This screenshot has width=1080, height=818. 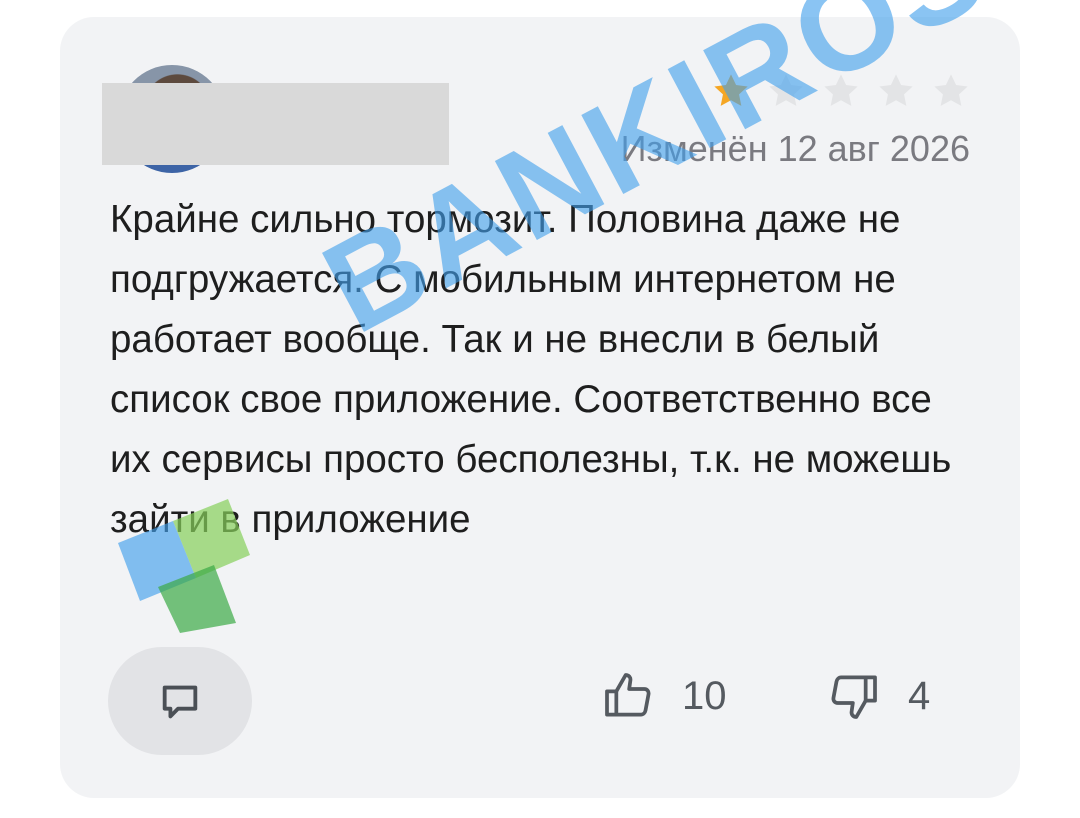 What do you see at coordinates (919, 695) in the screenshot?
I see `dislike-count: 4` at bounding box center [919, 695].